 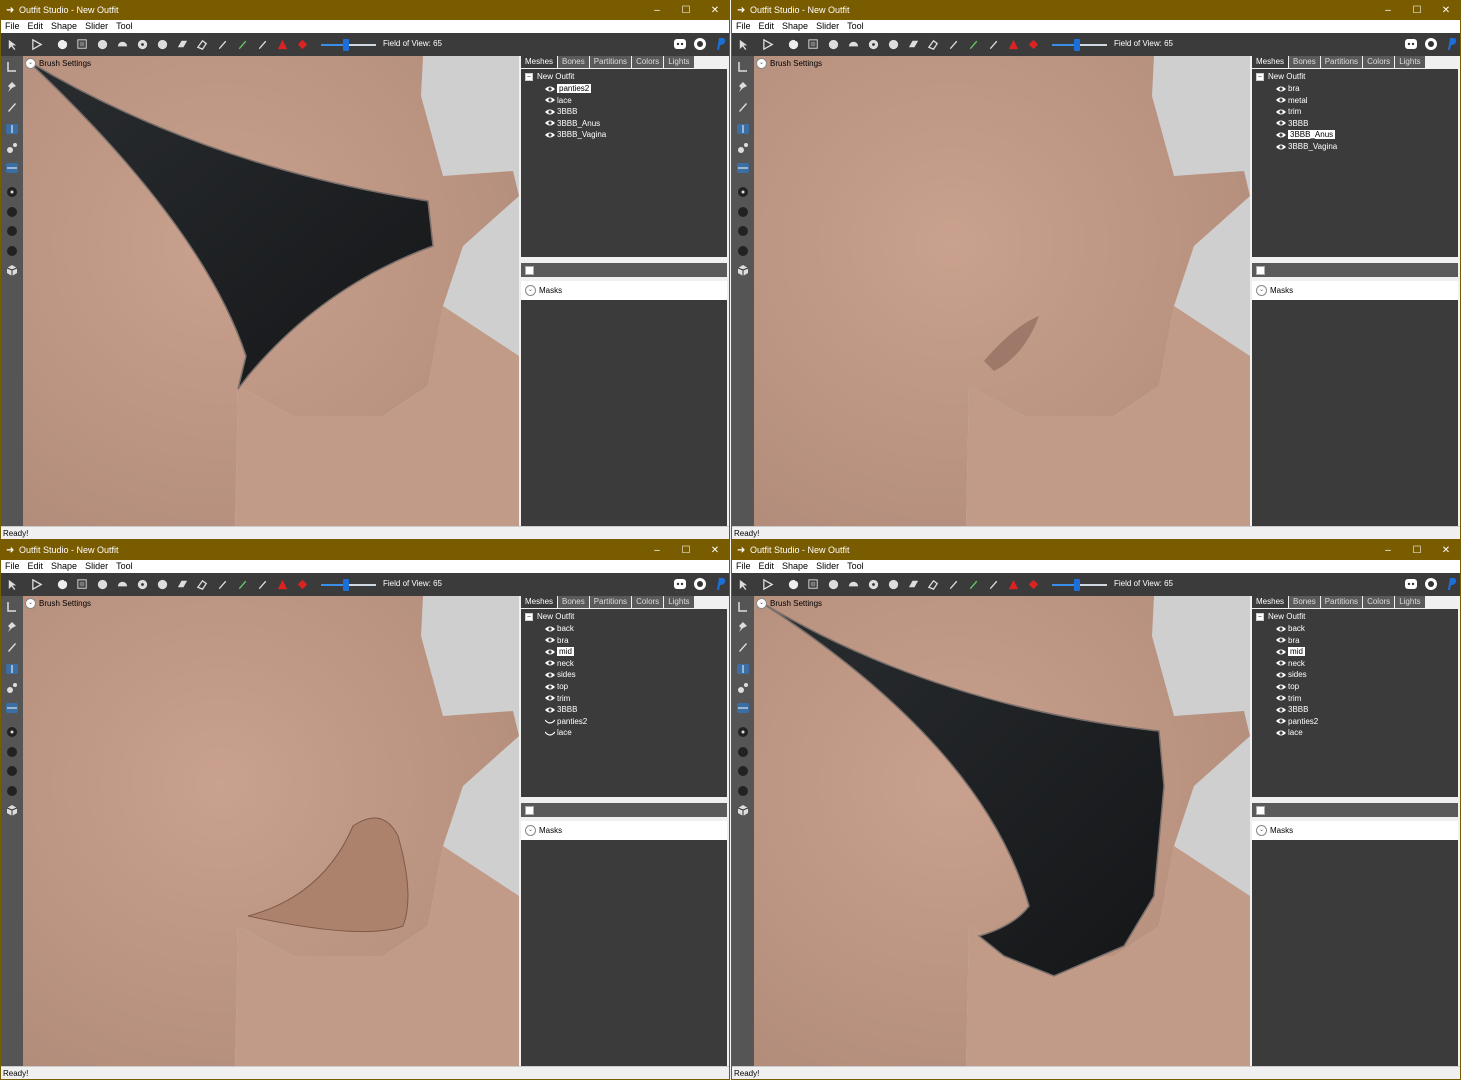 What do you see at coordinates (853, 44) in the screenshot?
I see `deflate-icon` at bounding box center [853, 44].